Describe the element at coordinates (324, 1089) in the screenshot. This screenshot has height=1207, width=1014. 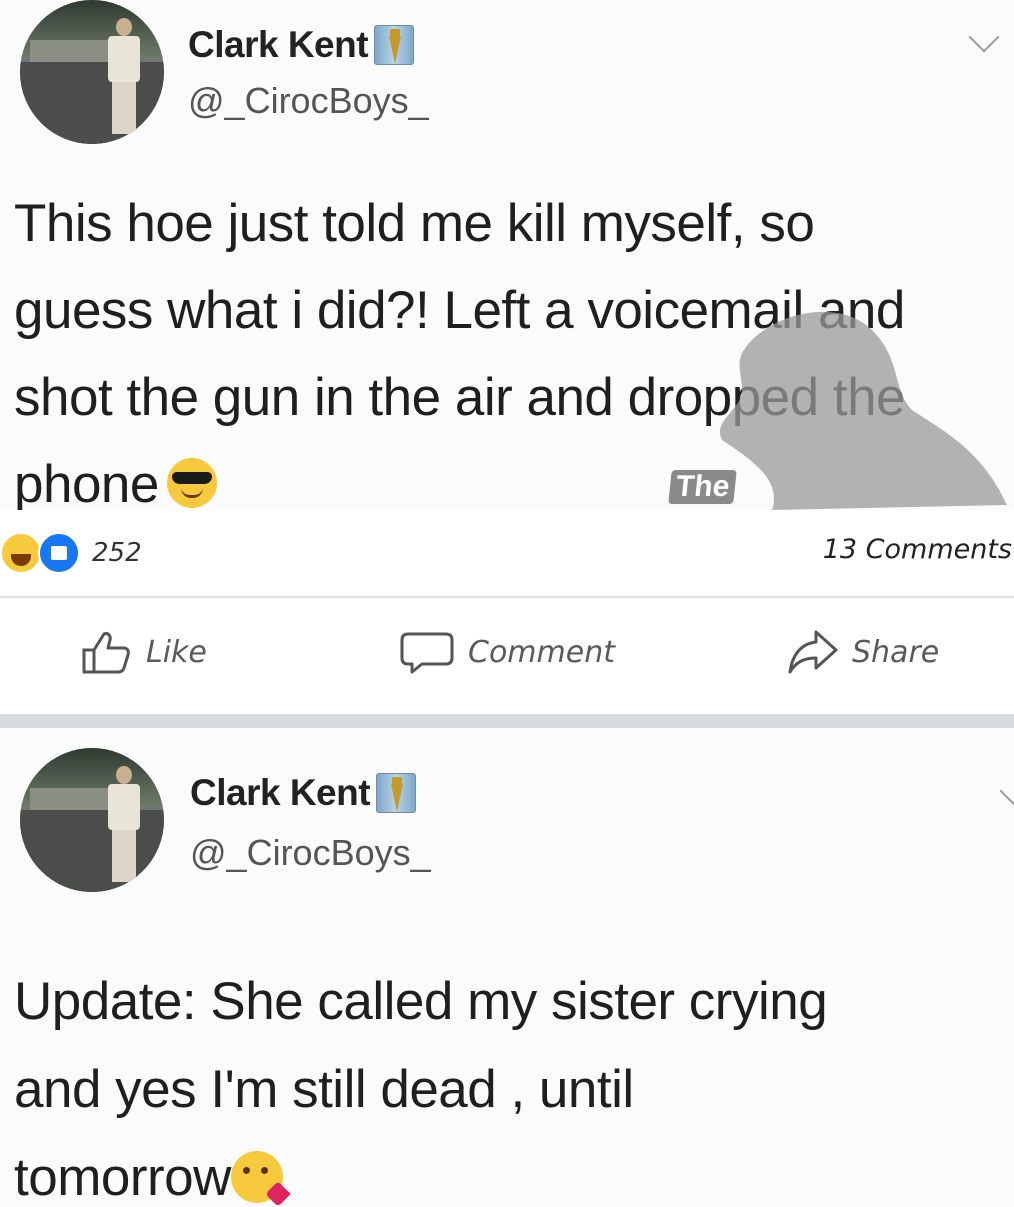
I see `tweet-text-line: and yes I'm still dead , until` at that location.